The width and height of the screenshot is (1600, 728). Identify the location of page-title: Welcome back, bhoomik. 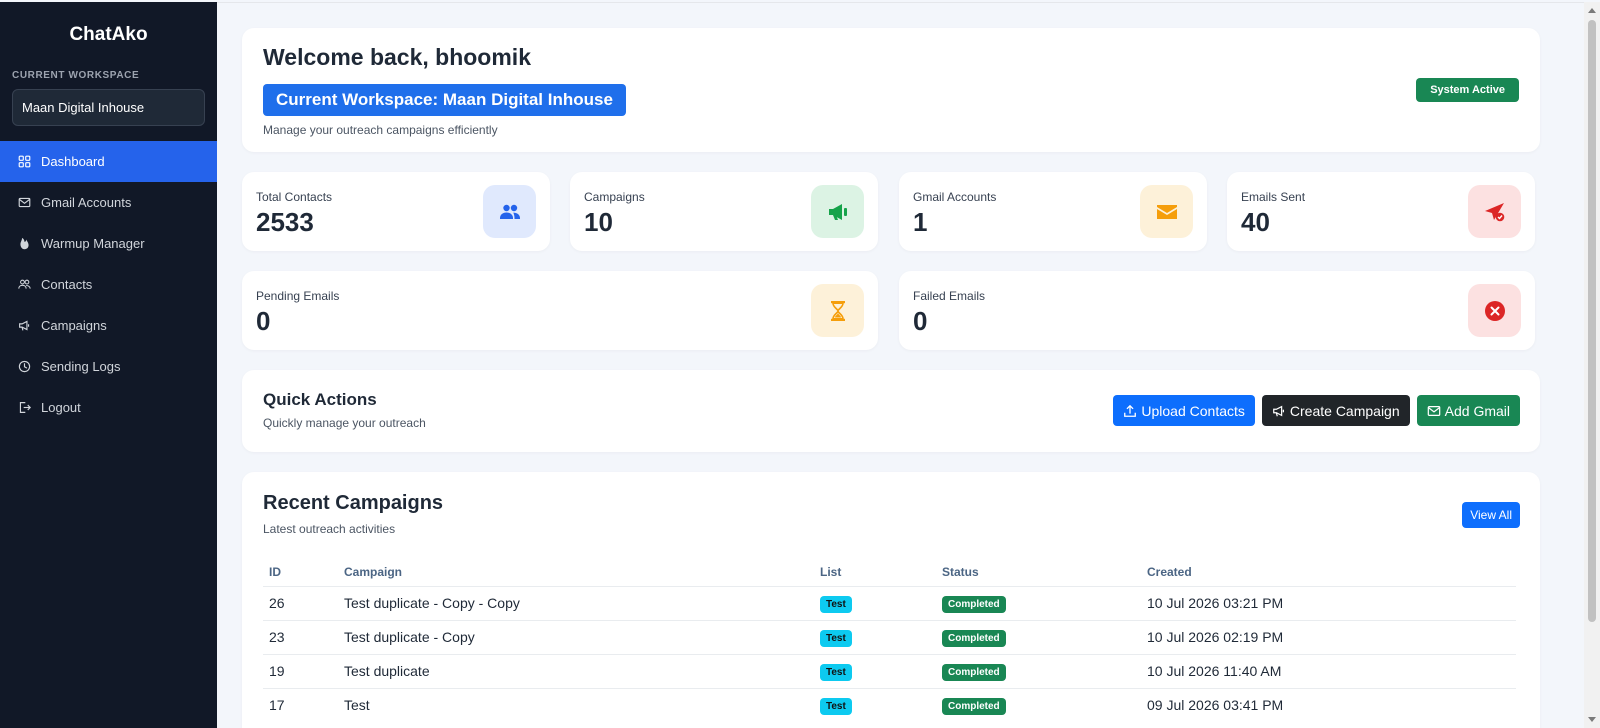
(397, 57).